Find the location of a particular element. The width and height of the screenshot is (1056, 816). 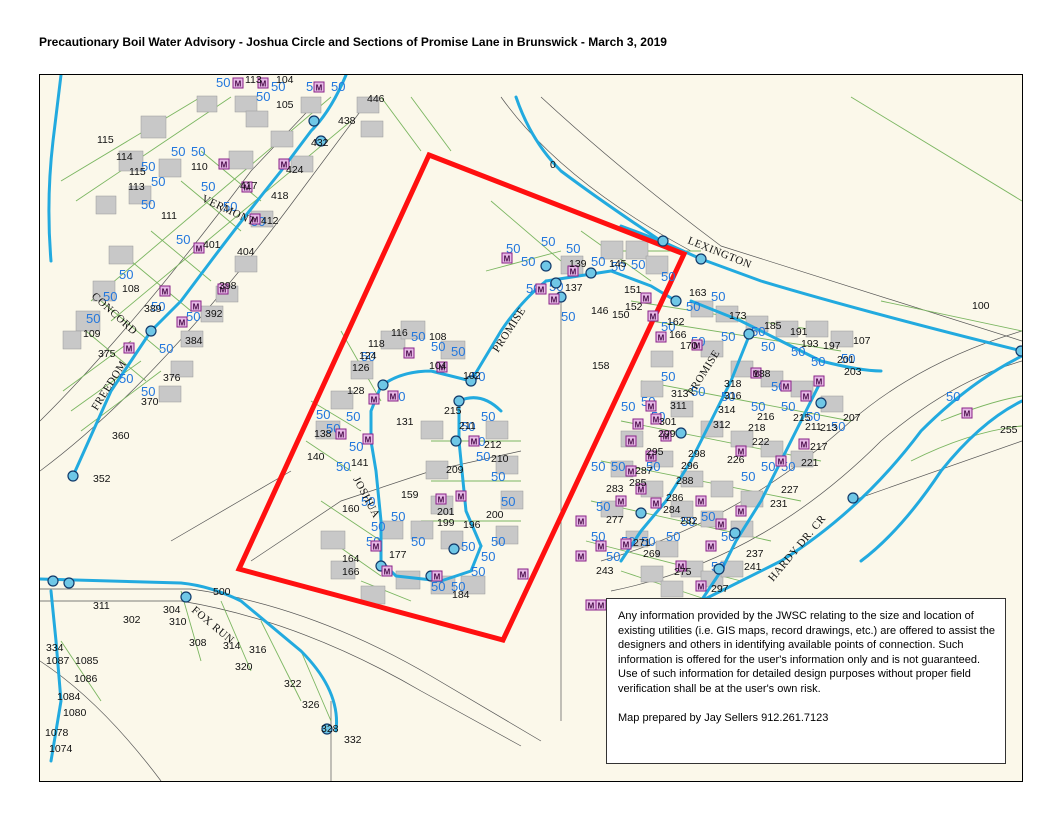

parcel-number: 108 is located at coordinates (131, 289).